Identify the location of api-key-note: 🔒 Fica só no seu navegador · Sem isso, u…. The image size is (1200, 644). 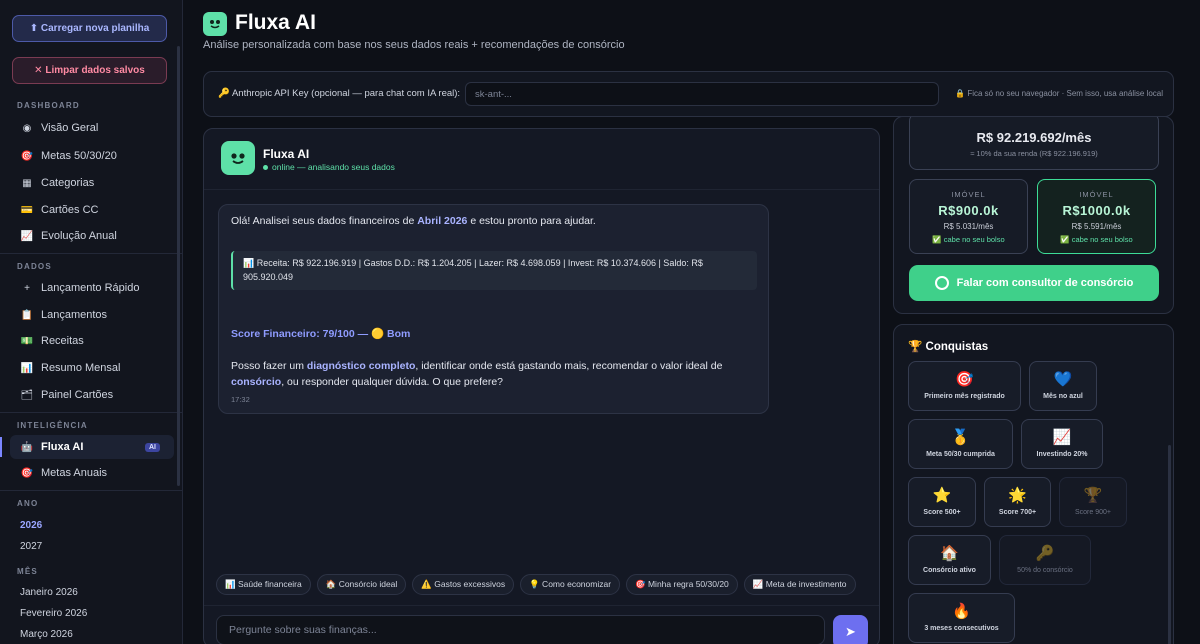
(1059, 93).